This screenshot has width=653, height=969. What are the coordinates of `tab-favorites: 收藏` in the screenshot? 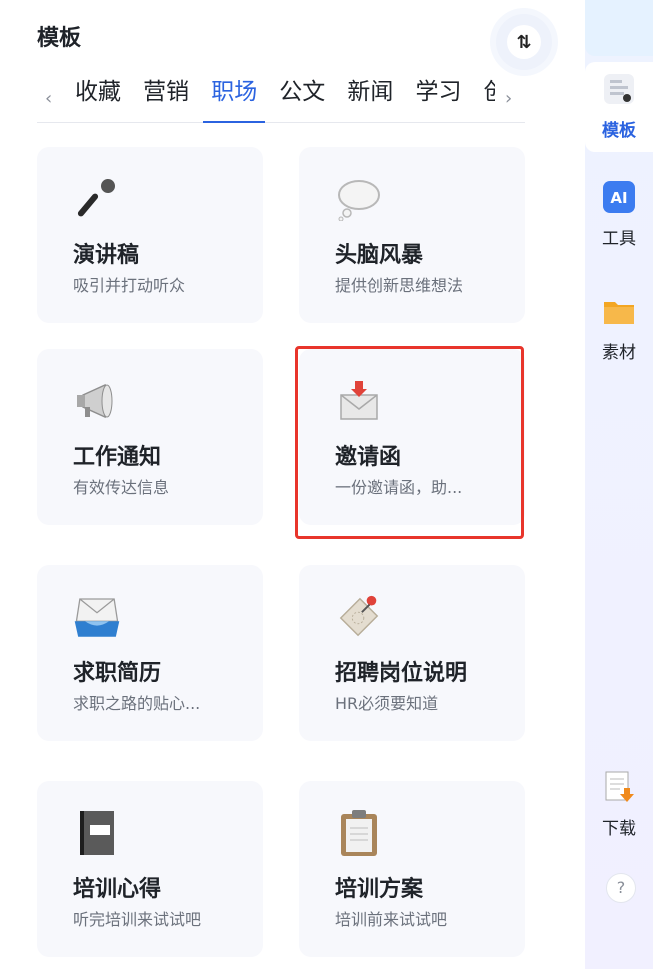 It's located at (98, 93).